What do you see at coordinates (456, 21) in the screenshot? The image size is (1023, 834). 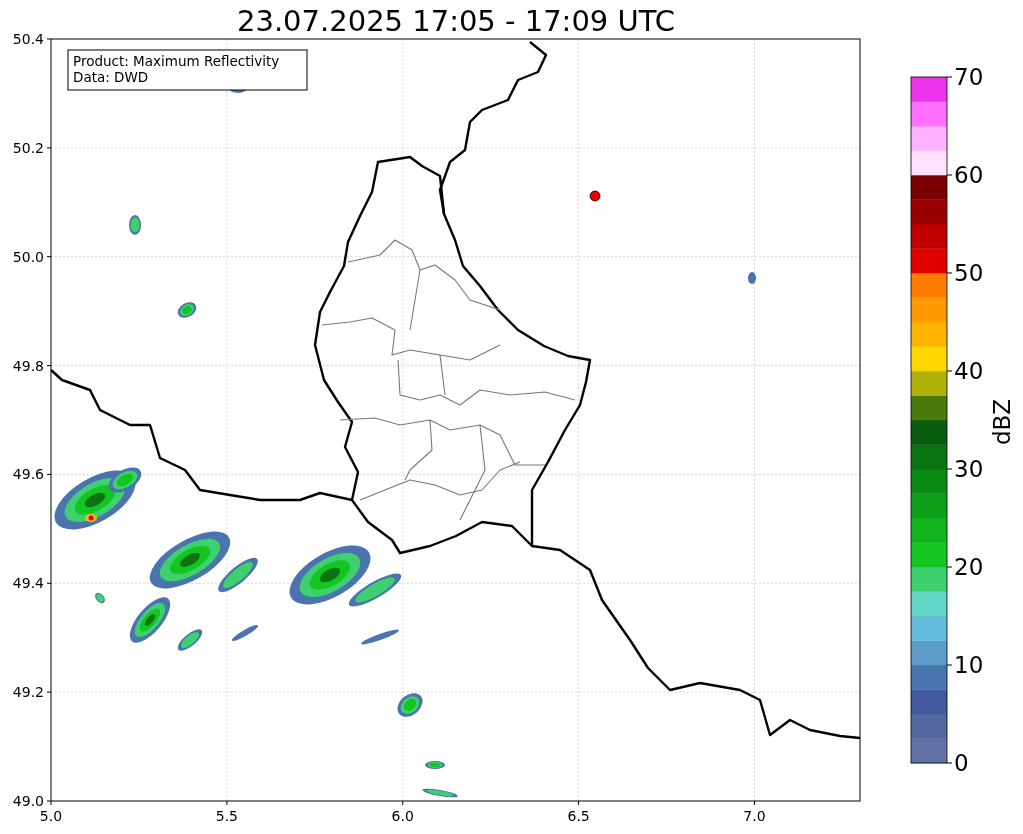 I see `chart-title: 23.07.2025 17:05 - 17:09 UTC` at bounding box center [456, 21].